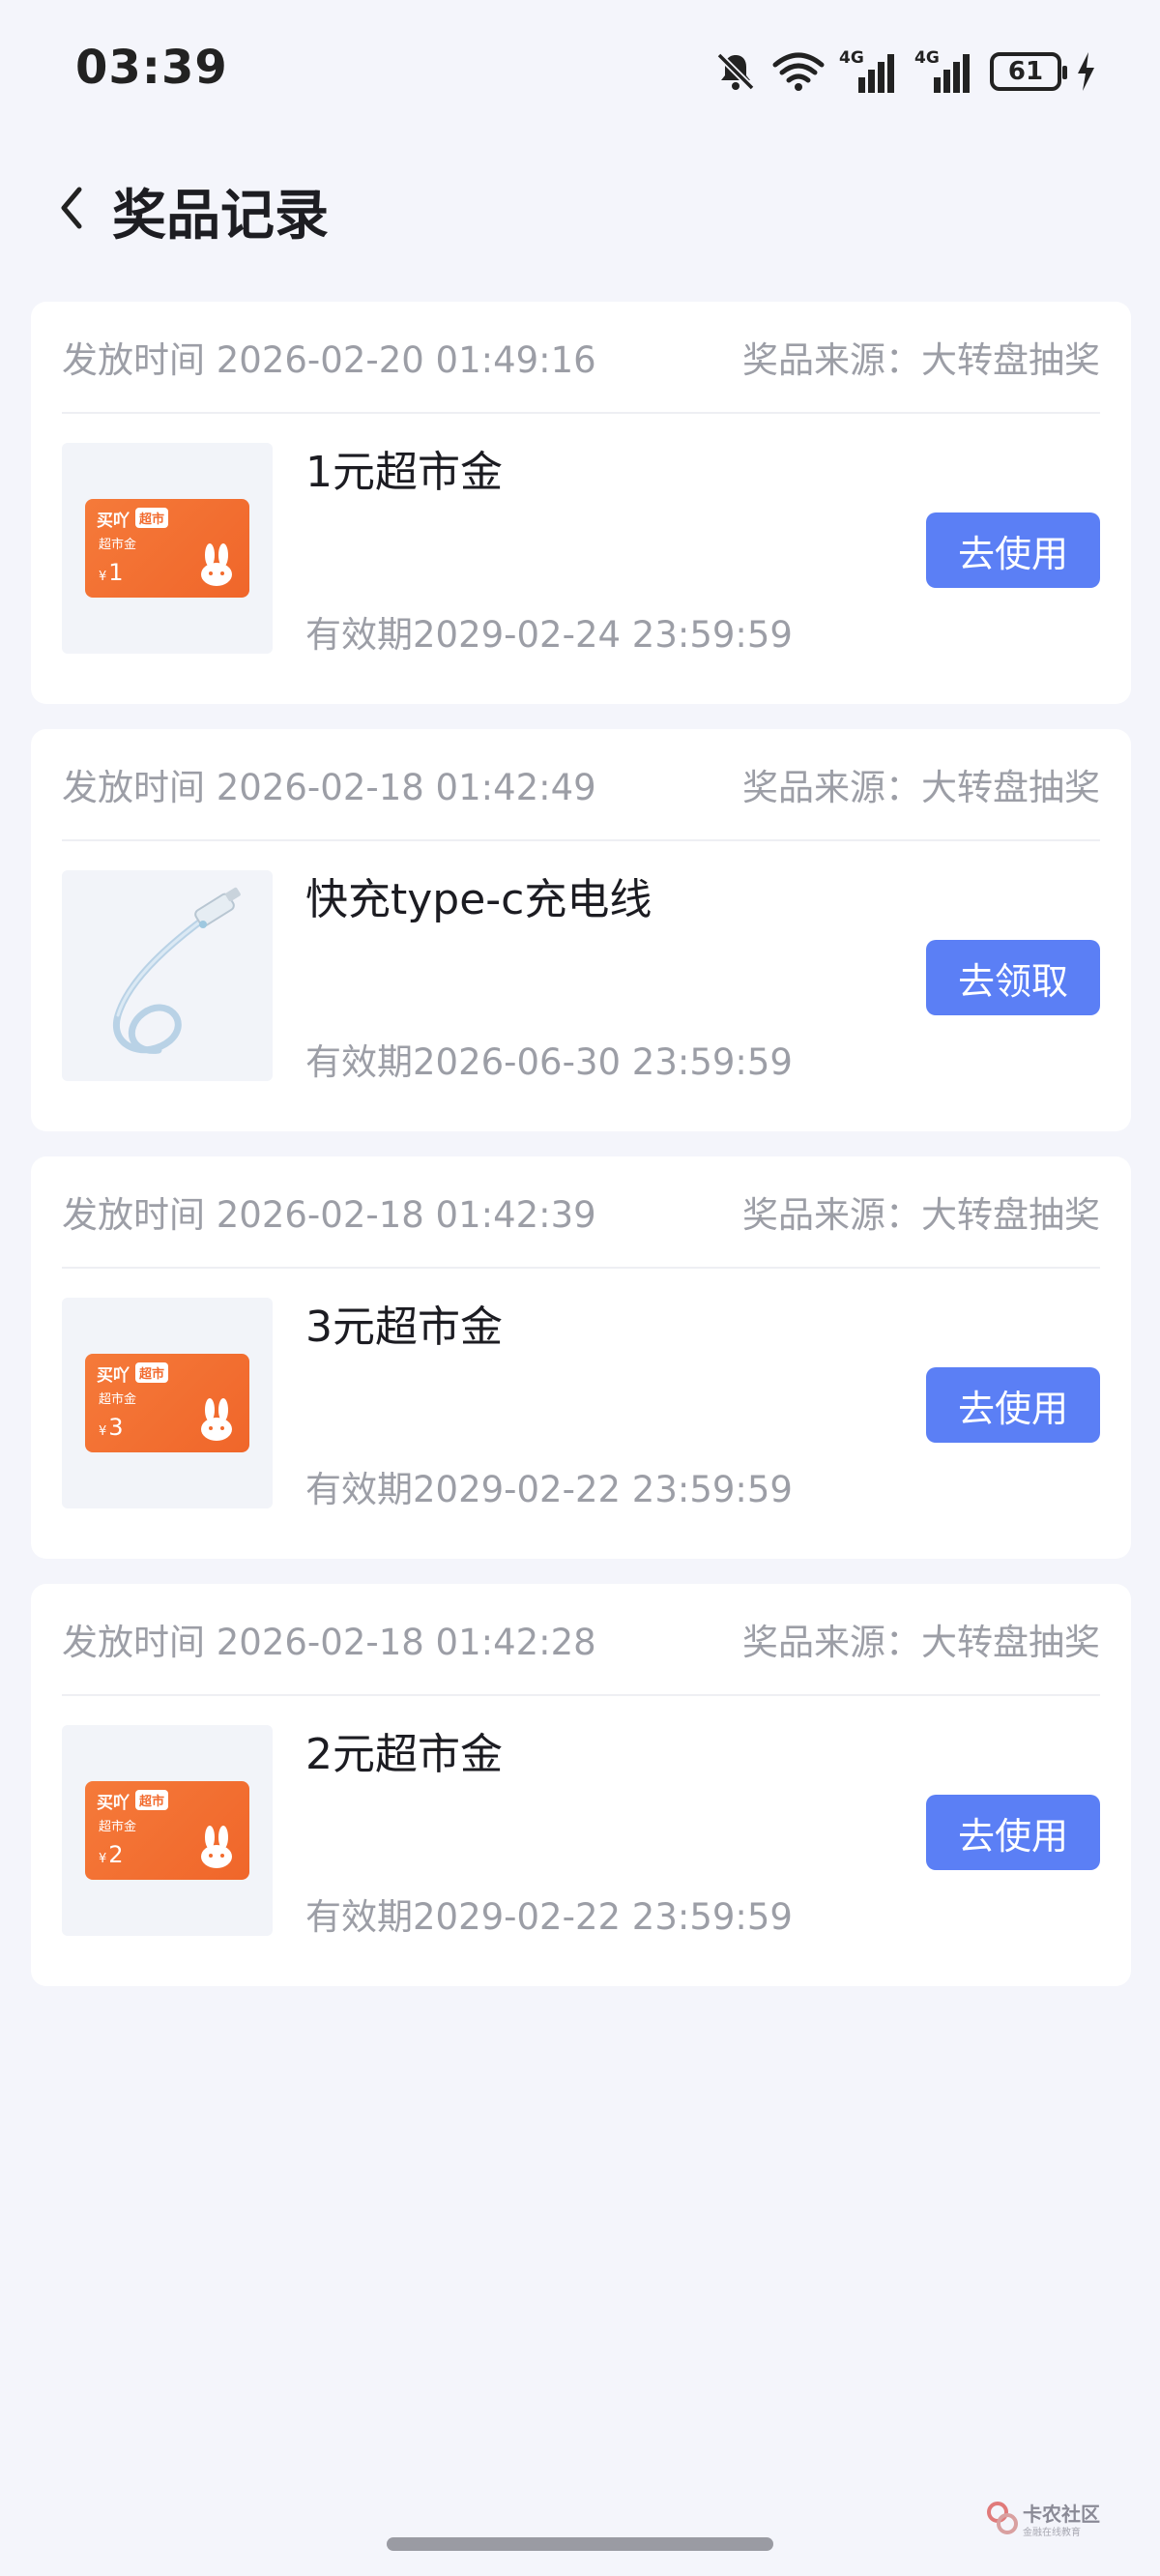  Describe the element at coordinates (116, 1427) in the screenshot. I see `coupon-value: 3` at that location.